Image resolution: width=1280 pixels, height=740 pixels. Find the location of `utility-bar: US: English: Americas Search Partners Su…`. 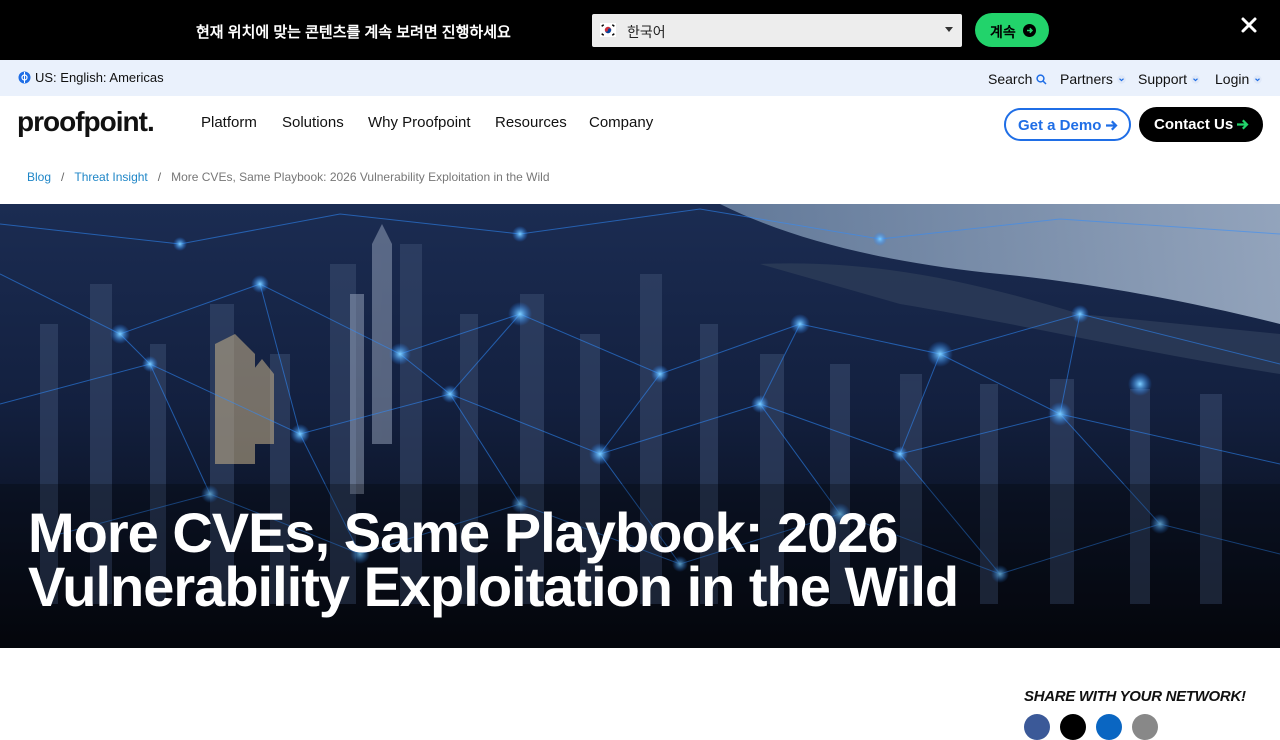

utility-bar: US: English: Americas Search Partners Su… is located at coordinates (640, 78).